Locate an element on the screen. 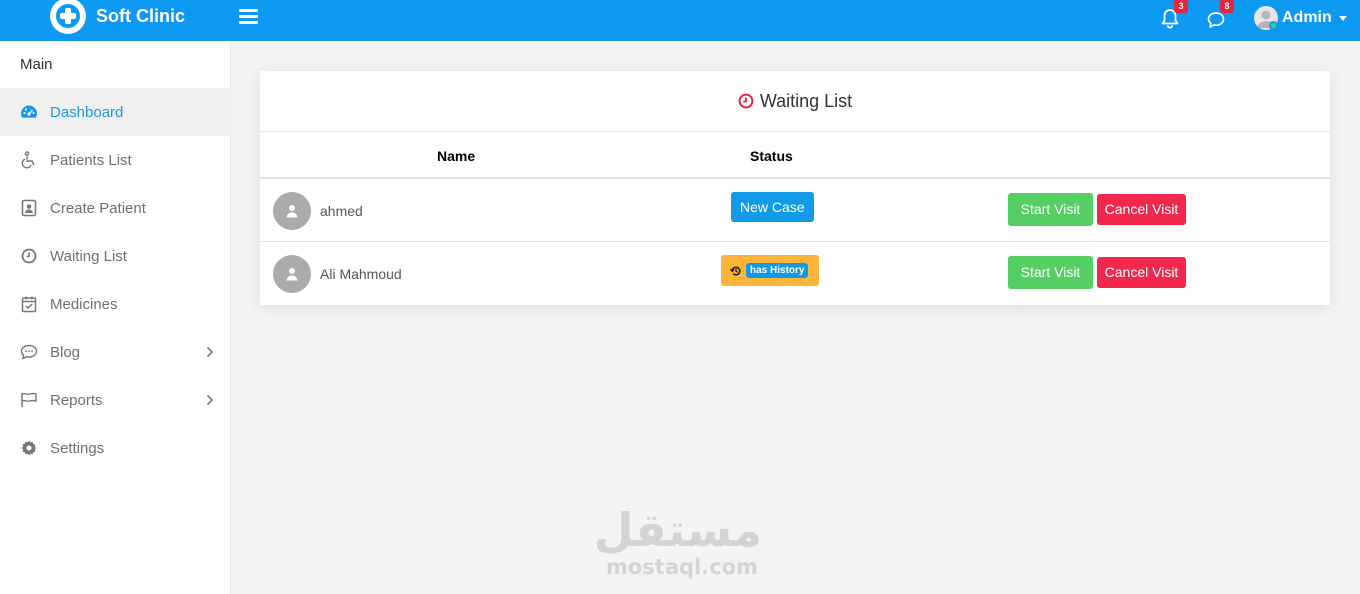 The height and width of the screenshot is (594, 1360). user-menu: Admin is located at coordinates (1300, 18).